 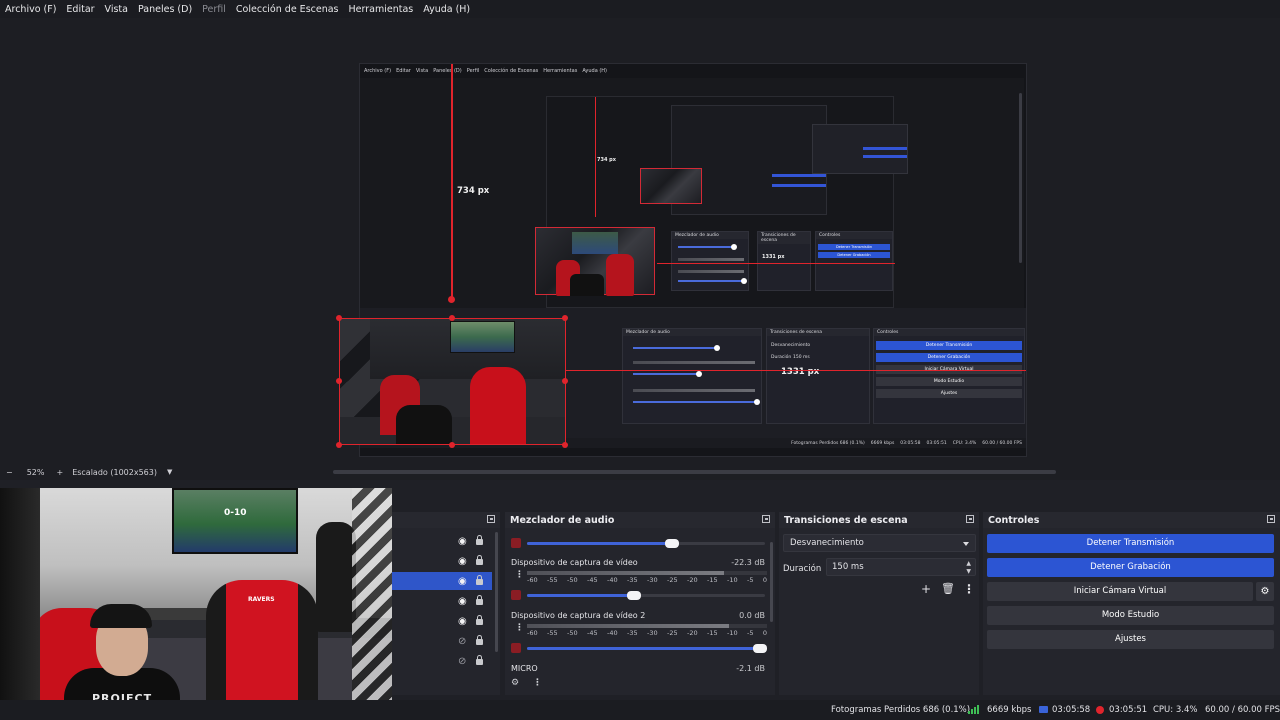 I want to click on scale-mode: Escalado (1002x563), so click(x=114, y=472).